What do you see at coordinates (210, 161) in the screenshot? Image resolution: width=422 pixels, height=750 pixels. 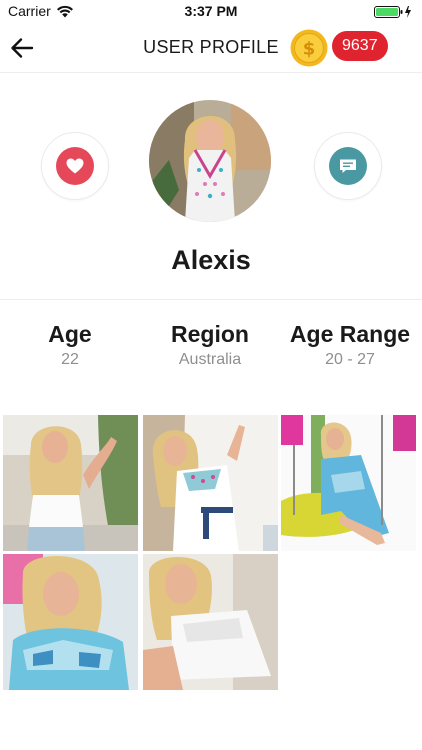 I see `avatar` at bounding box center [210, 161].